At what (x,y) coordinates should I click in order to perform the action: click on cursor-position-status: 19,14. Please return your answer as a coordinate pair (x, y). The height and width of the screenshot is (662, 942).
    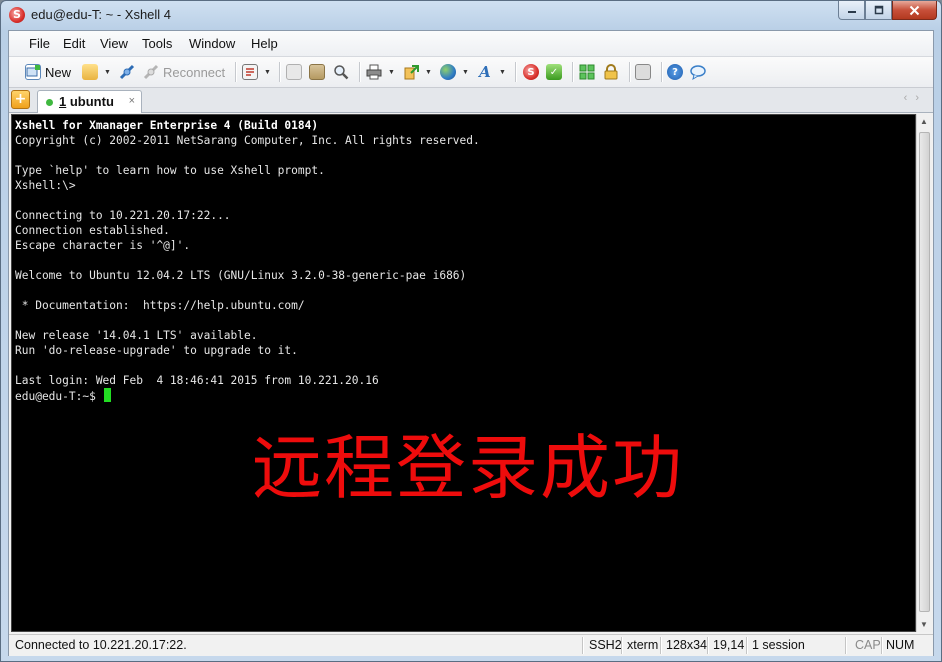
    Looking at the image, I should click on (729, 645).